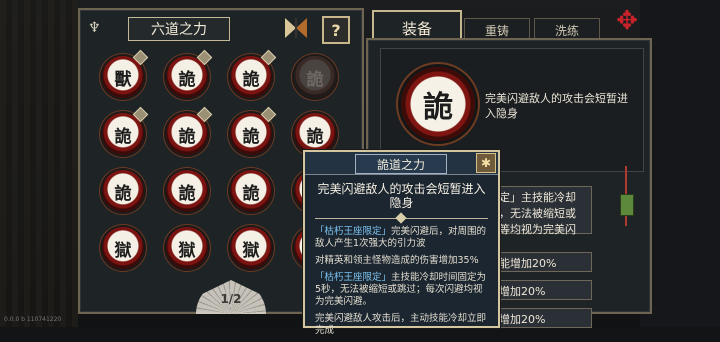 This screenshot has height=342, width=720. Describe the element at coordinates (401, 196) in the screenshot. I see `tooltip-main-effect: 完美闪避敌人的攻击会短暂进入隐身` at that location.